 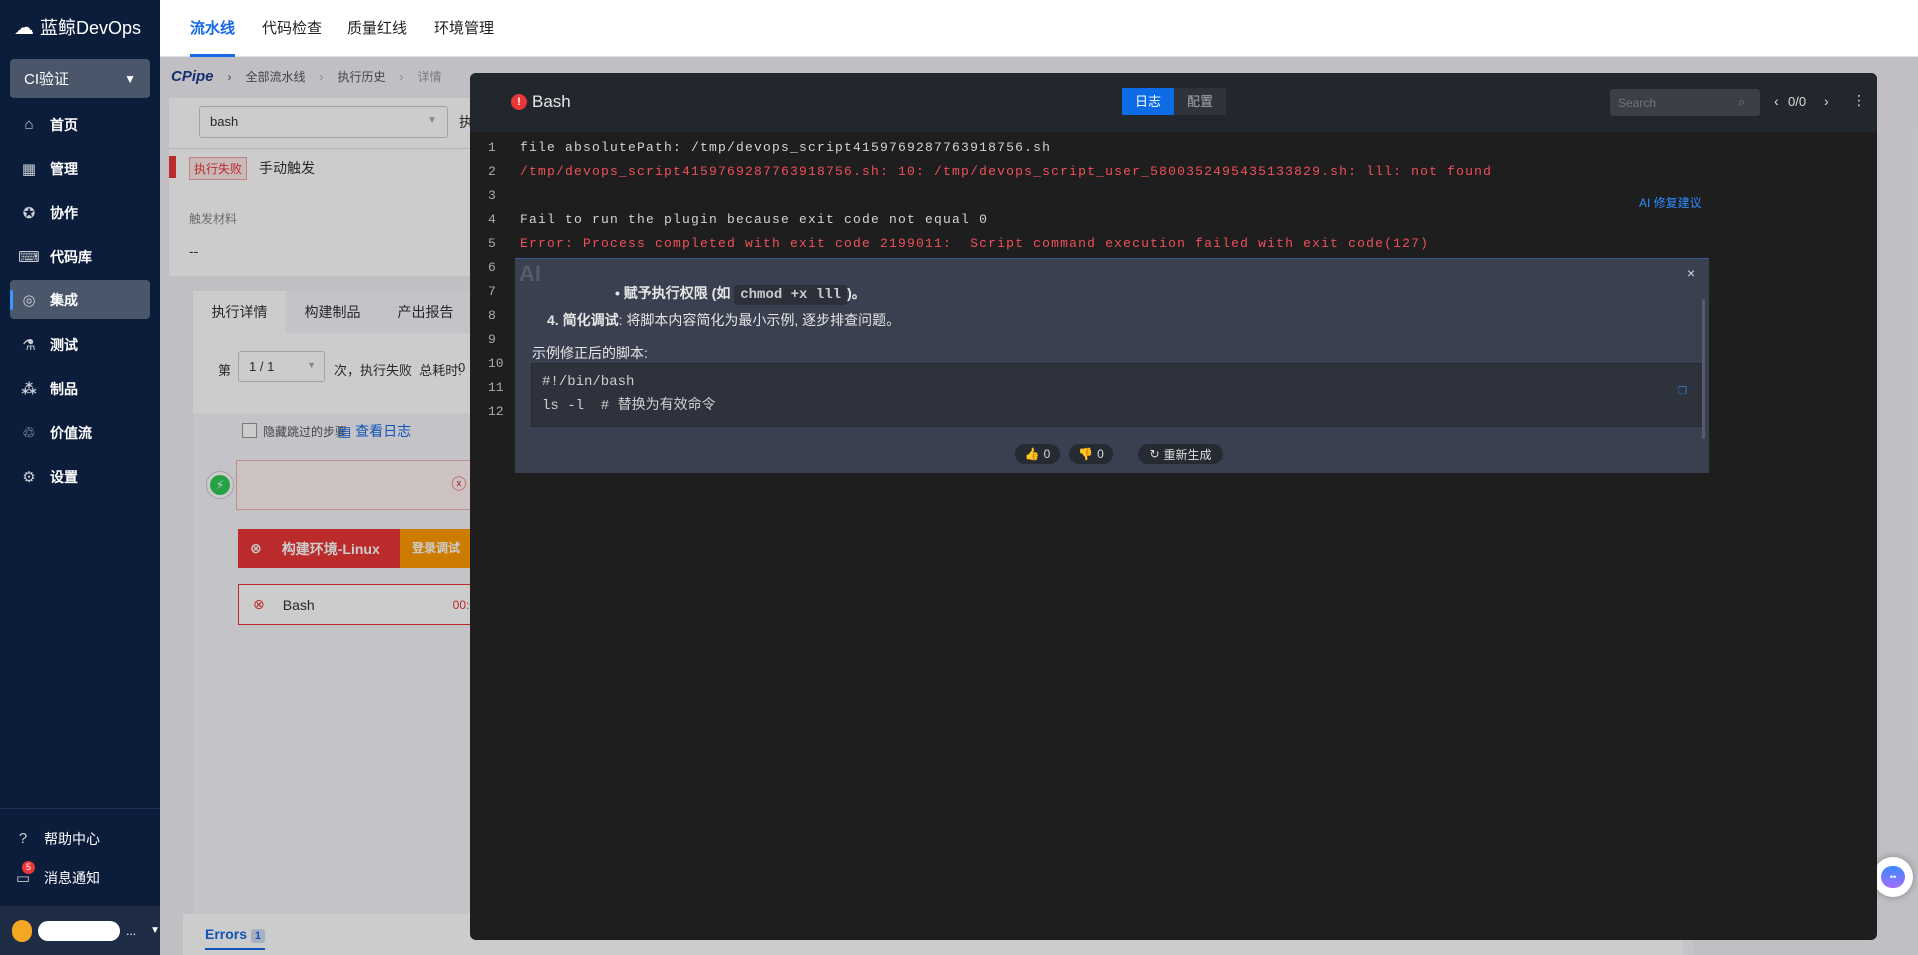 I want to click on line-number: 3, so click(x=492, y=195).